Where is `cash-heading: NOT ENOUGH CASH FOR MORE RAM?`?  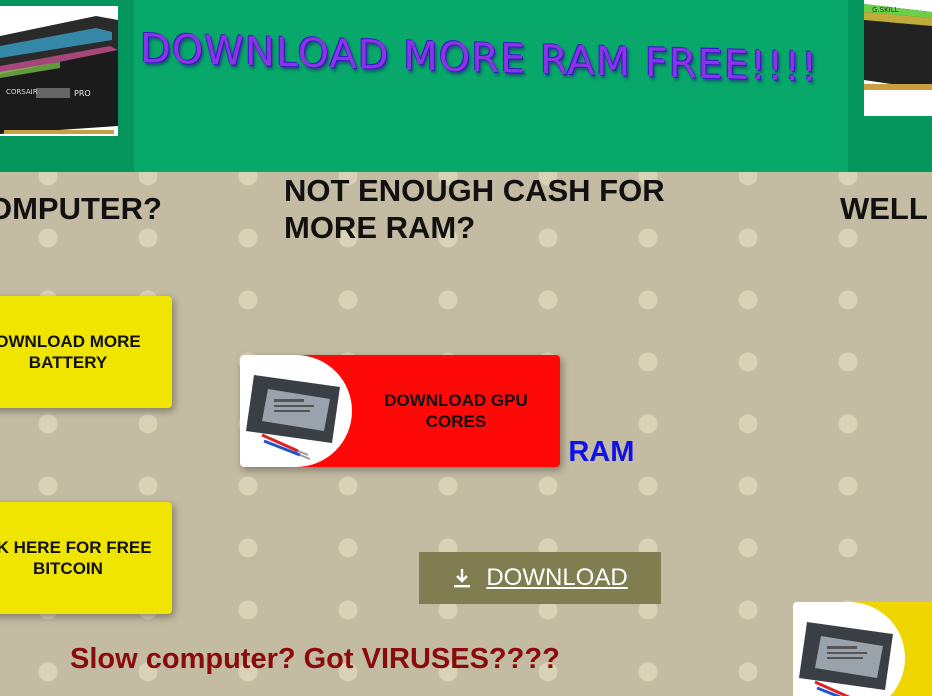 cash-heading: NOT ENOUGH CASH FOR MORE RAM? is located at coordinates (474, 209).